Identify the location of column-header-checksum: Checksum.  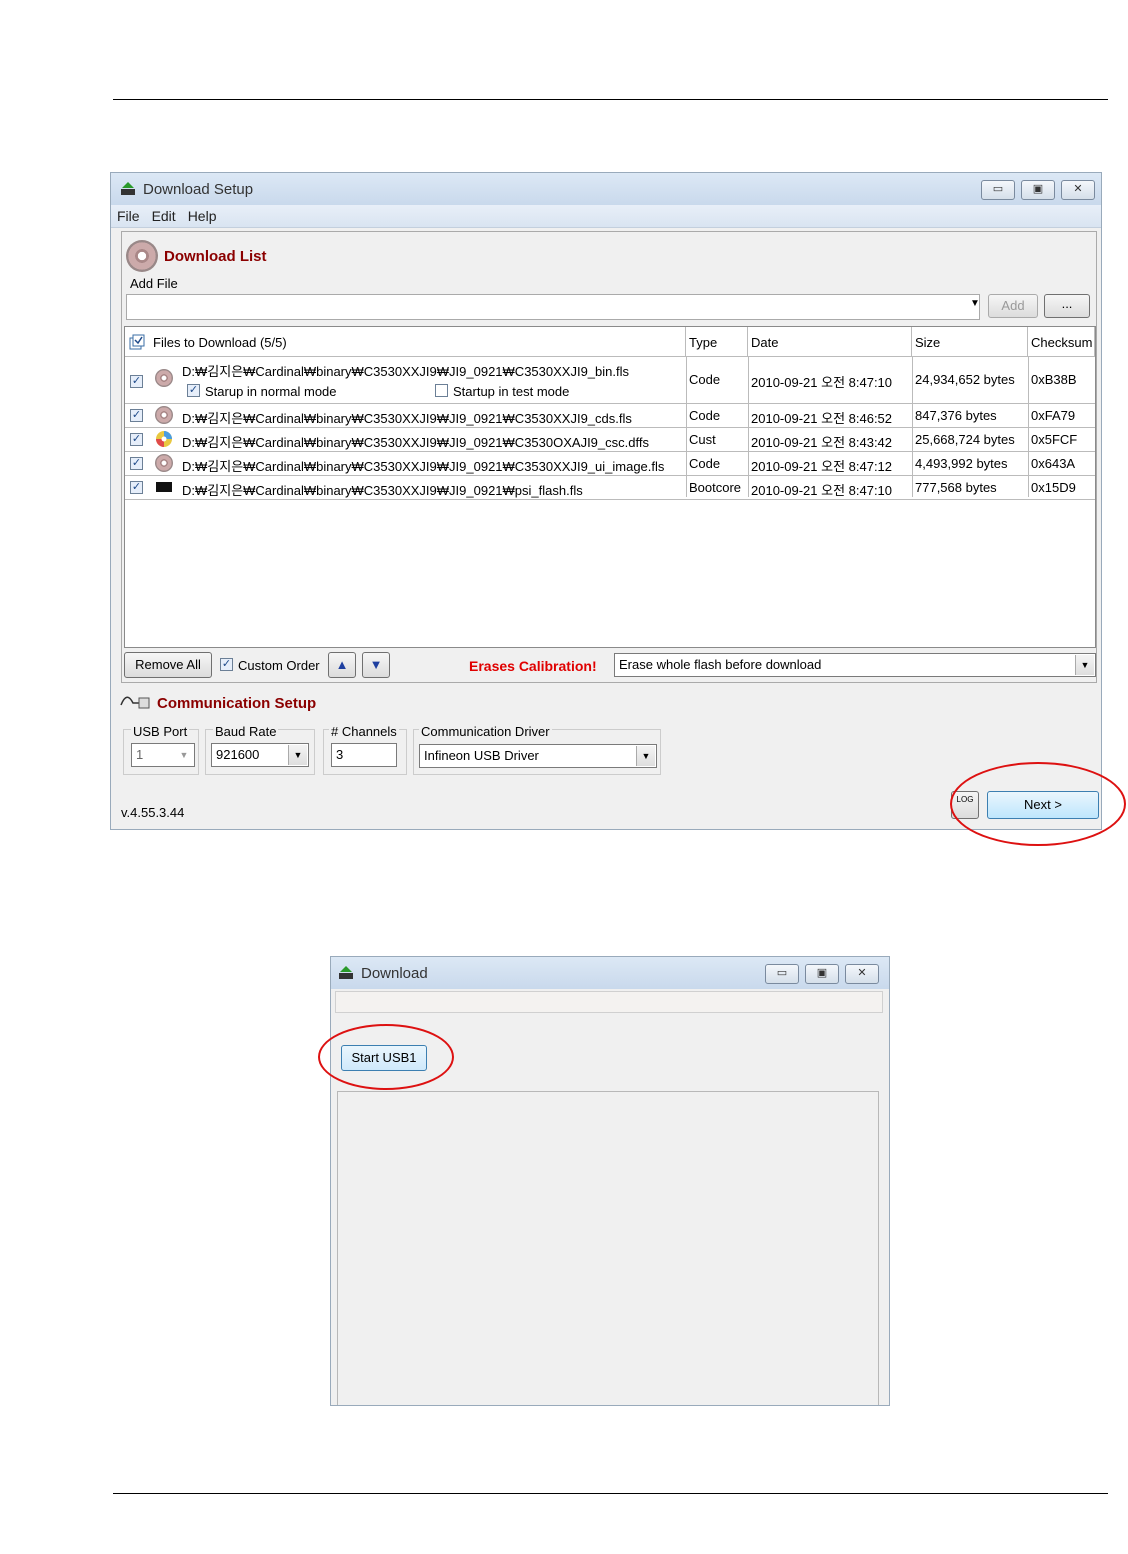
(1061, 342).